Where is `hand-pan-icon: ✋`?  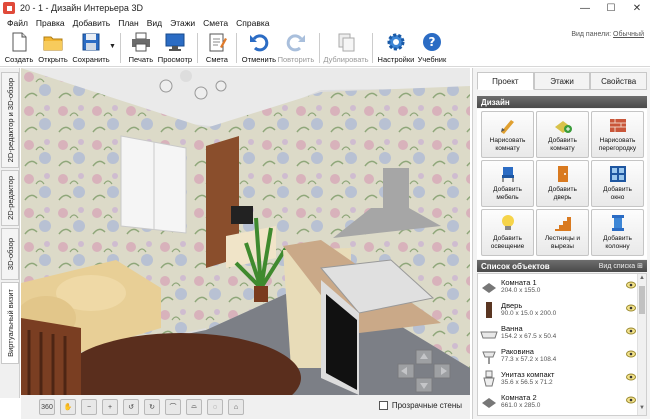 hand-pan-icon: ✋ is located at coordinates (68, 407).